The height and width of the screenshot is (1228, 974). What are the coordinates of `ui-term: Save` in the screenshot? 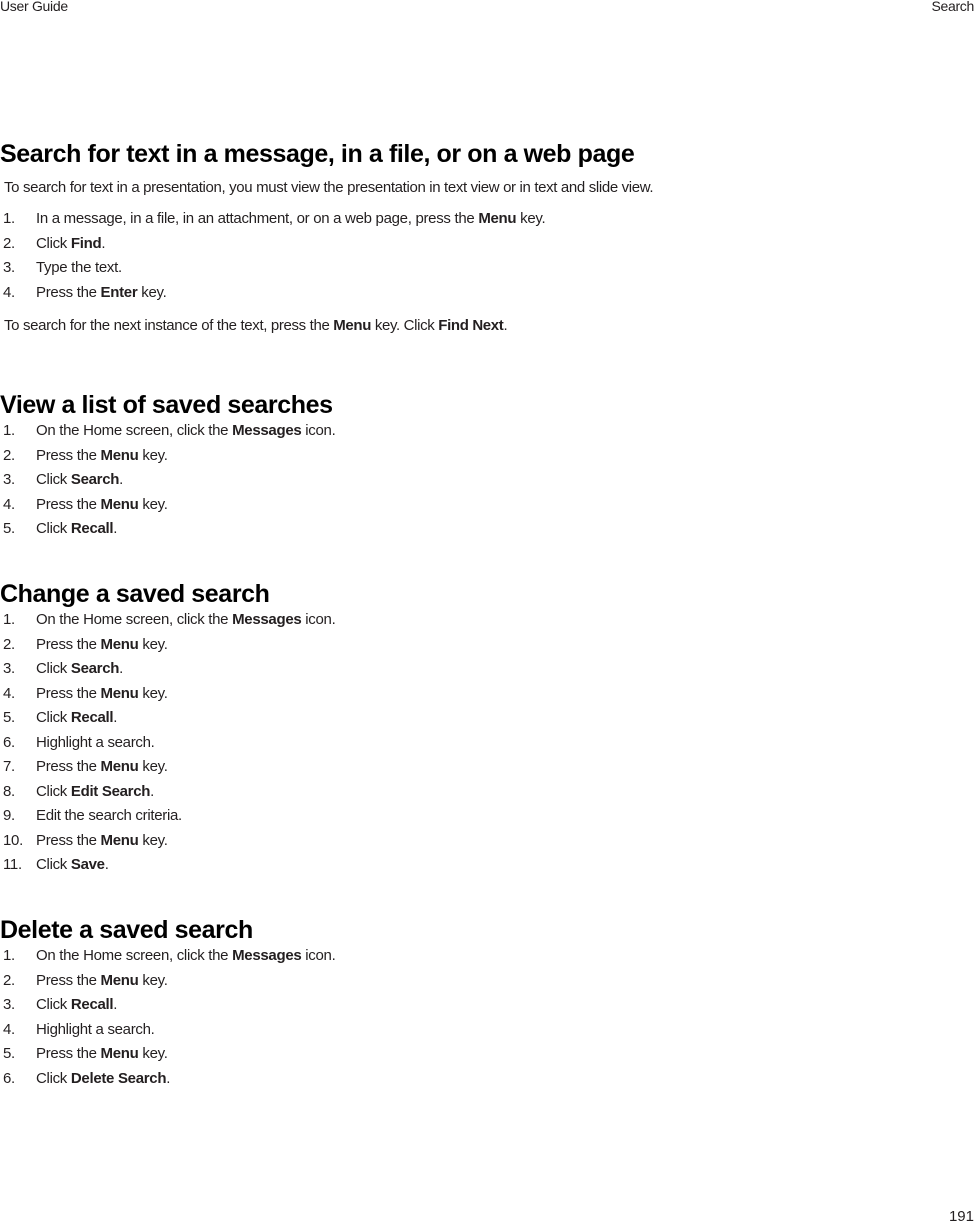 It's located at (87, 864).